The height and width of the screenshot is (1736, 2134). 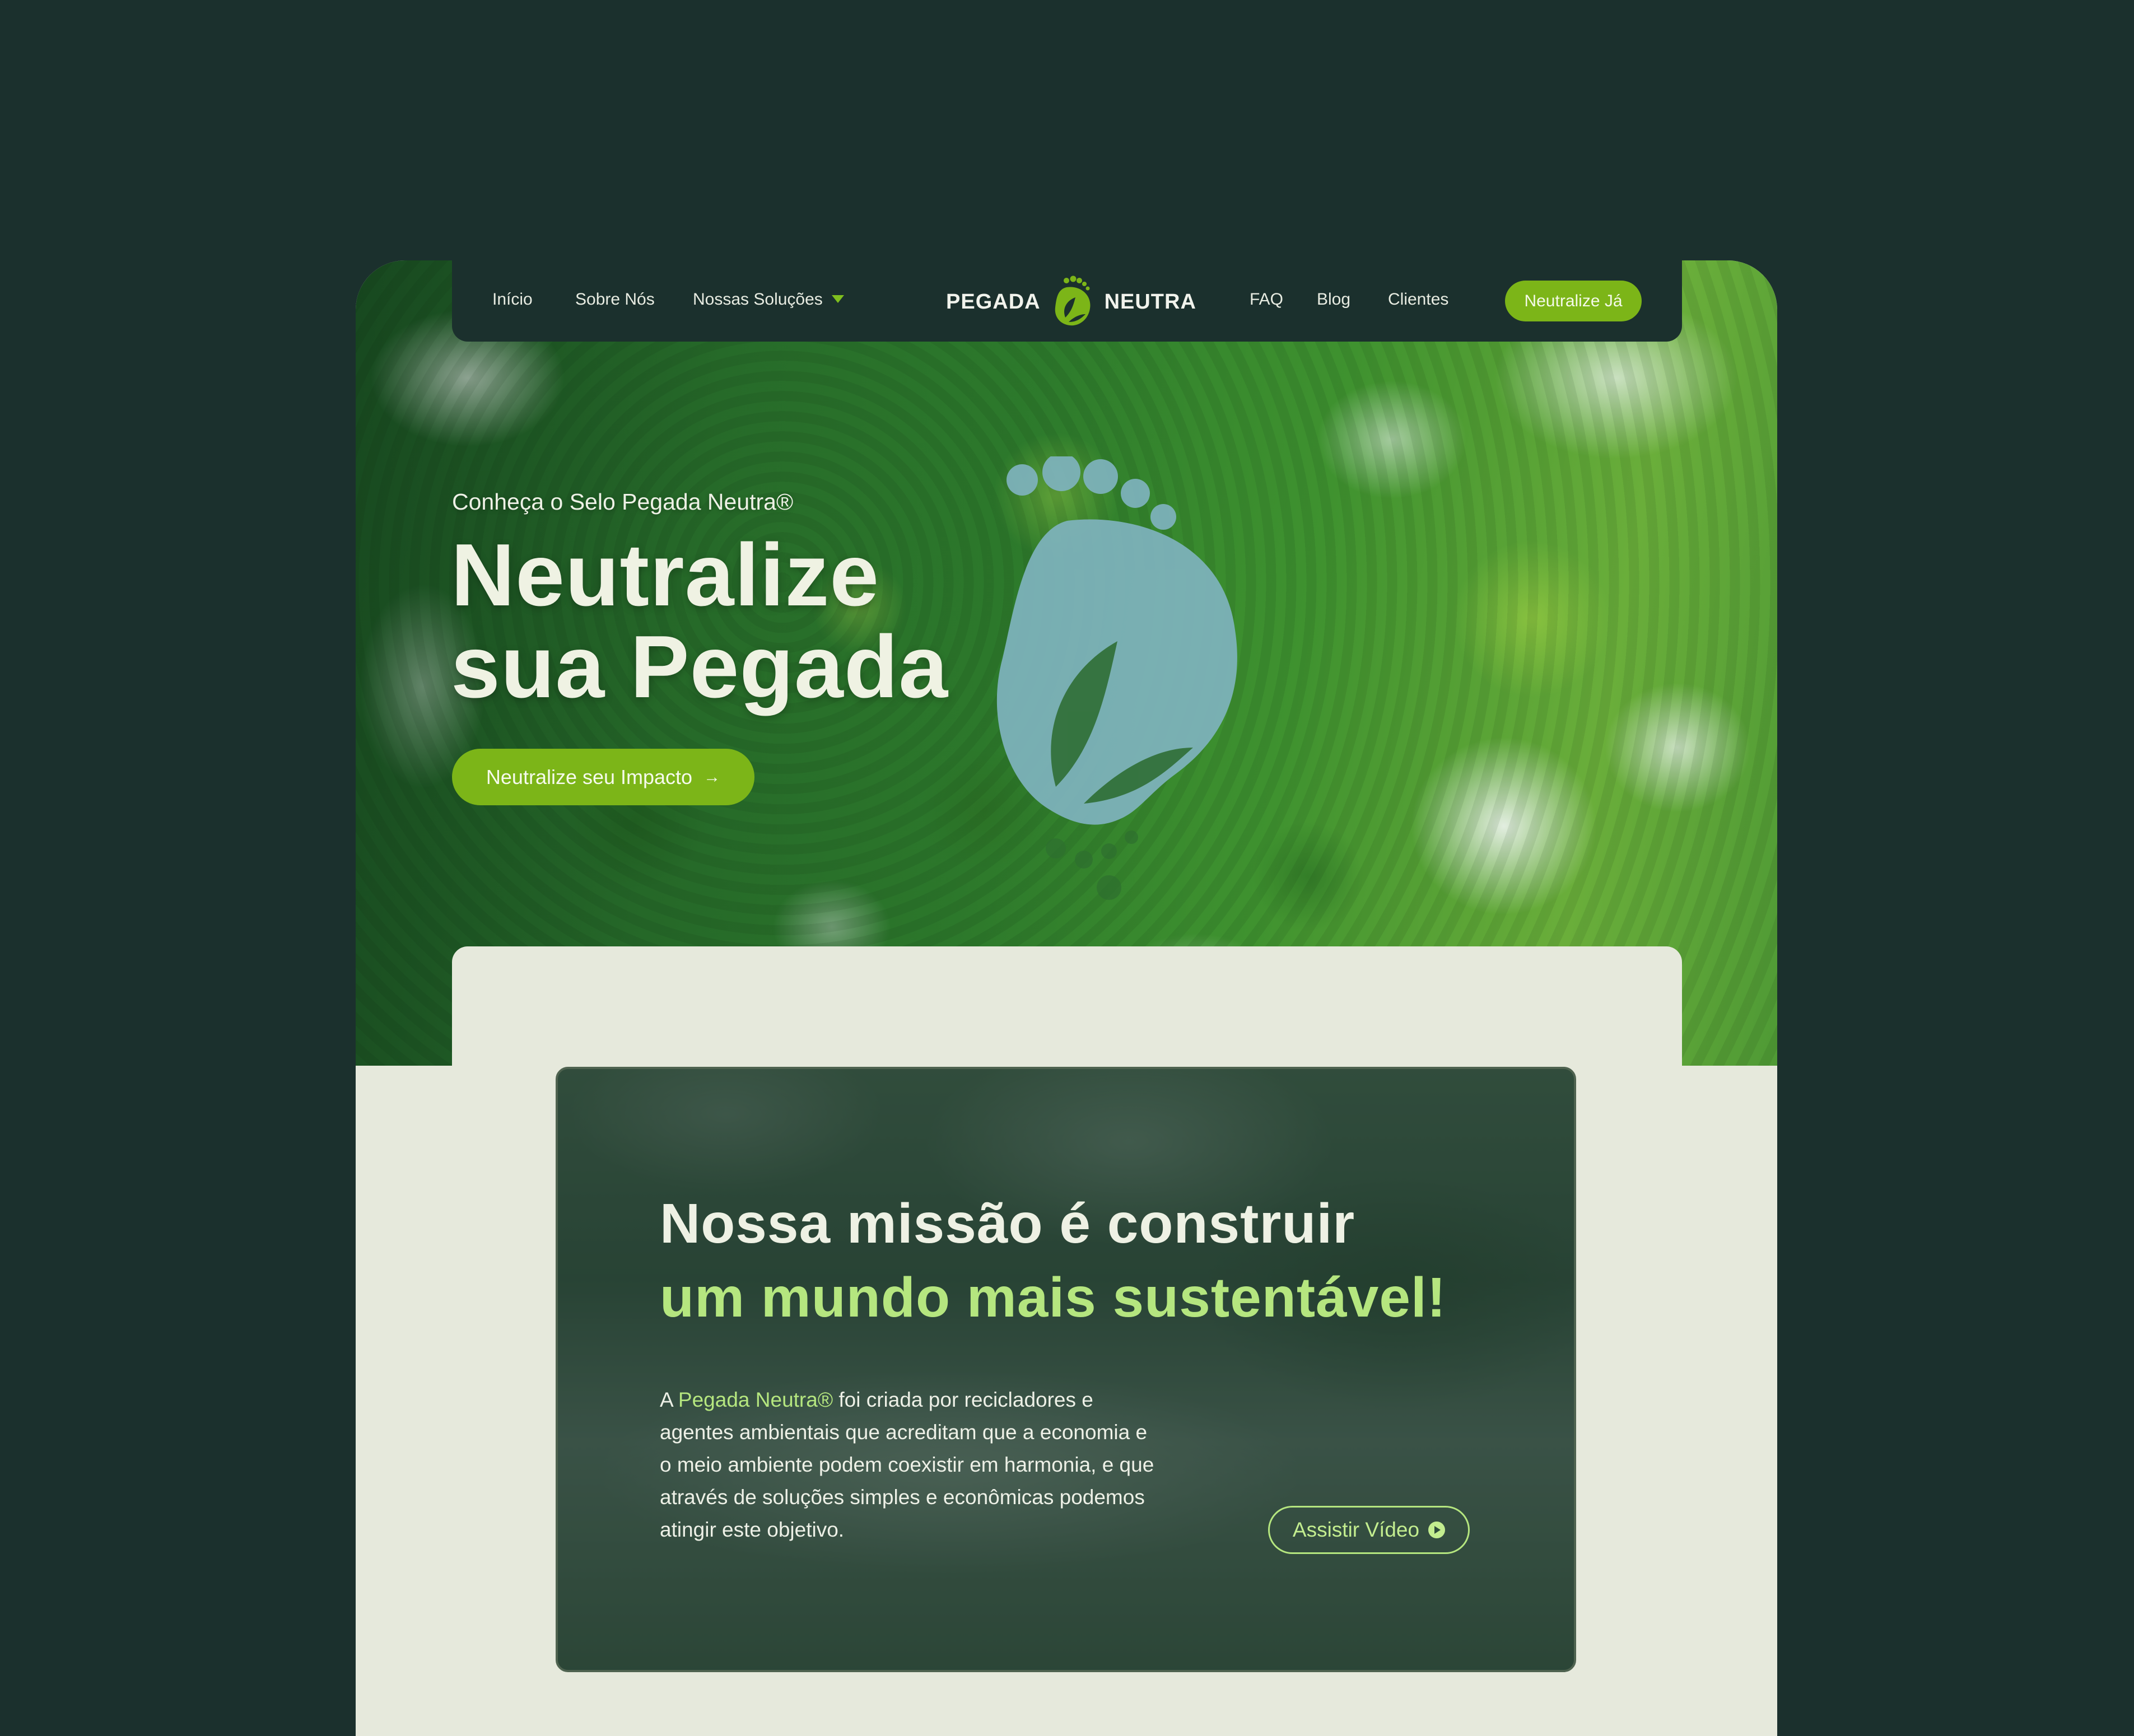 What do you see at coordinates (838, 299) in the screenshot?
I see `chevron-down-icon` at bounding box center [838, 299].